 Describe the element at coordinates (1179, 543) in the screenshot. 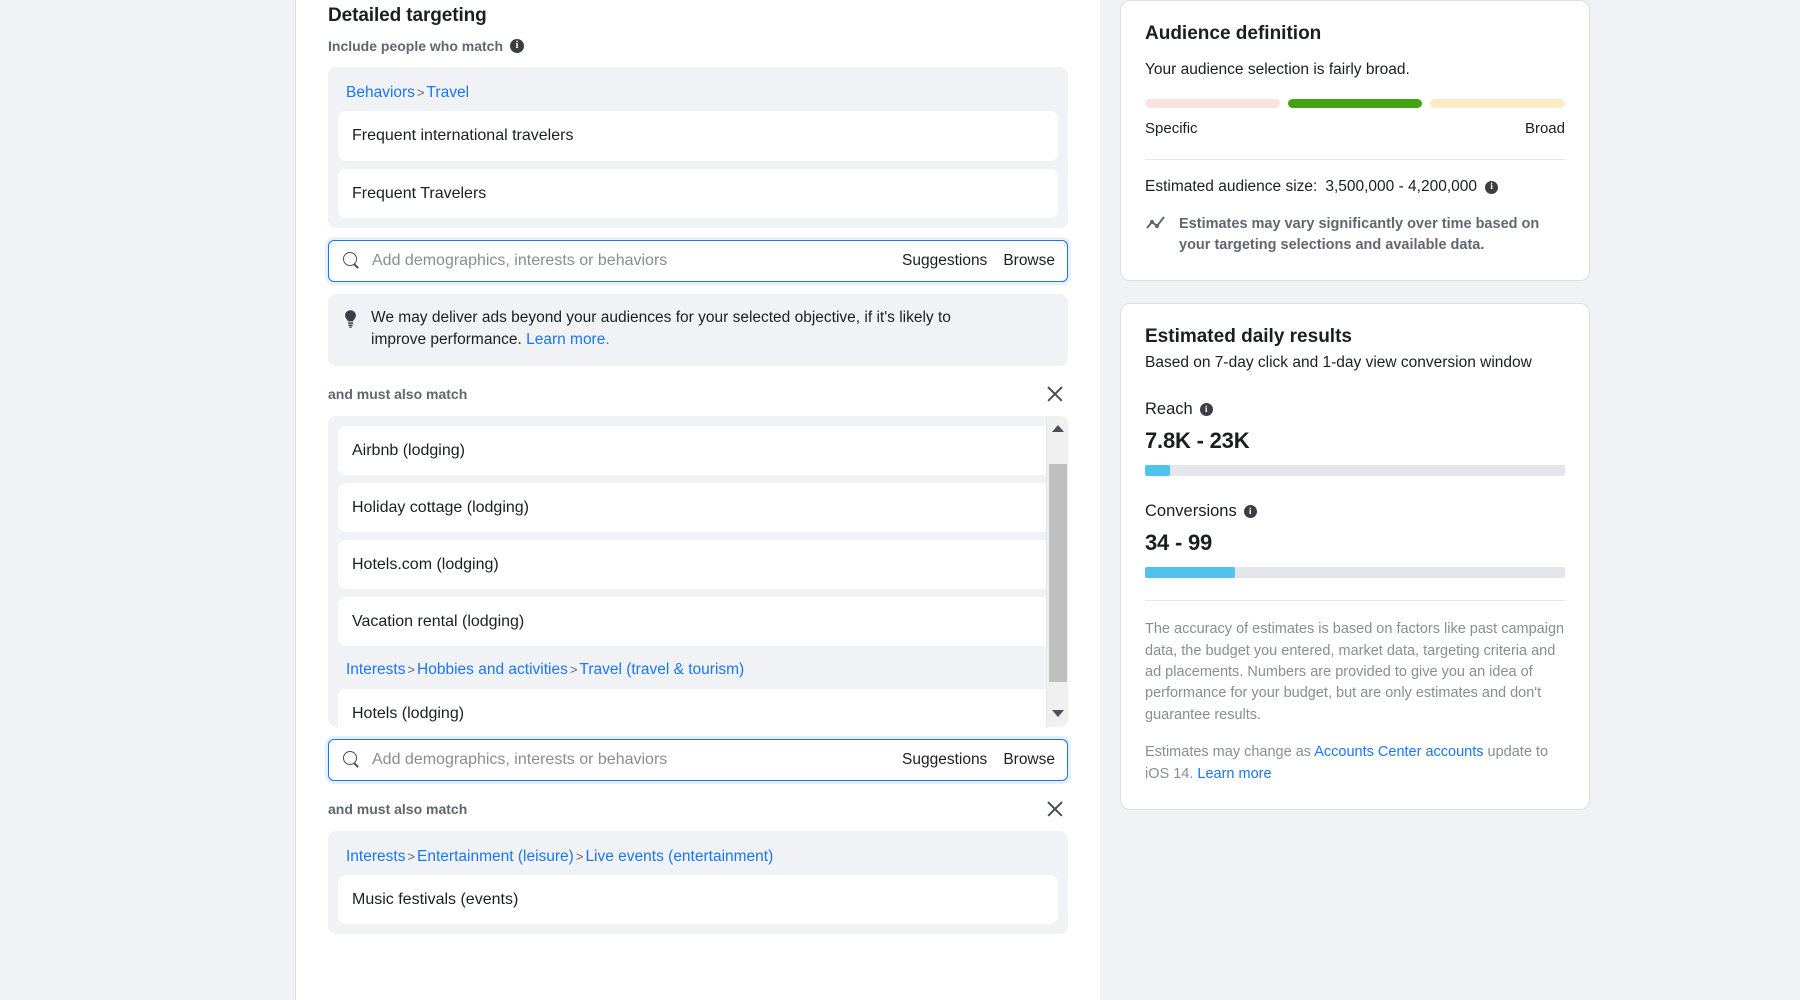

I see `conversions-value: 34 - 99` at that location.